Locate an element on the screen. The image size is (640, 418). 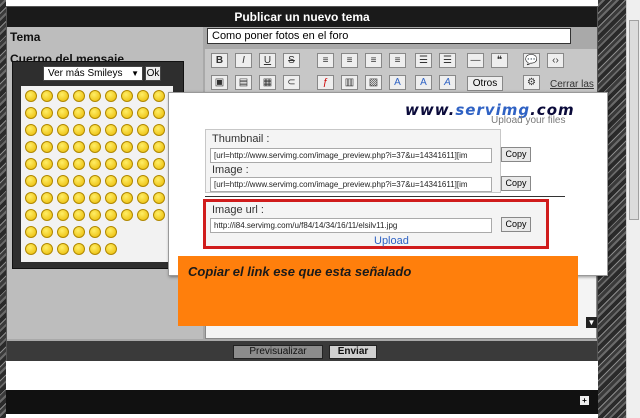
page-scrollbar is located at coordinates (633, 209).